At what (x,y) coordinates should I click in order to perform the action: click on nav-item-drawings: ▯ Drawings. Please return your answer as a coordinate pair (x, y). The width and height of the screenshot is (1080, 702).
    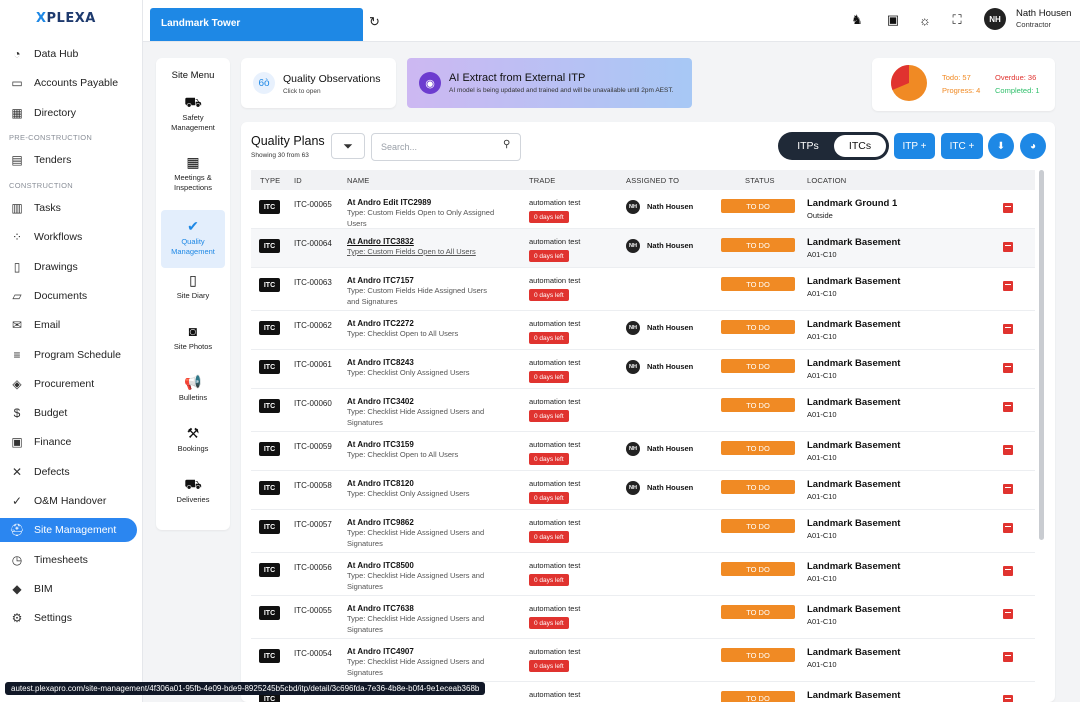
    Looking at the image, I should click on (71, 267).